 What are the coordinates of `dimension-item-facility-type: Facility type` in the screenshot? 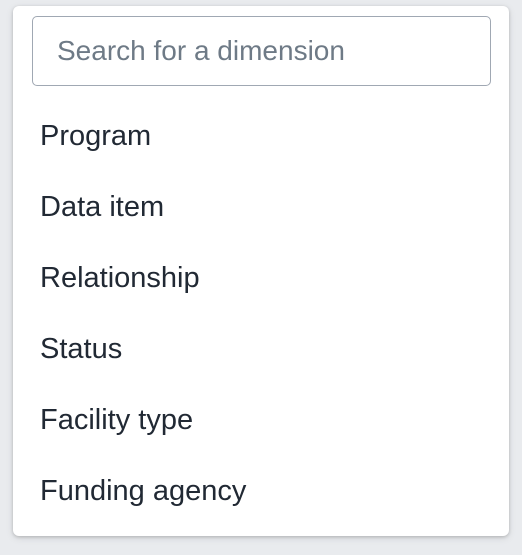 It's located at (261, 420).